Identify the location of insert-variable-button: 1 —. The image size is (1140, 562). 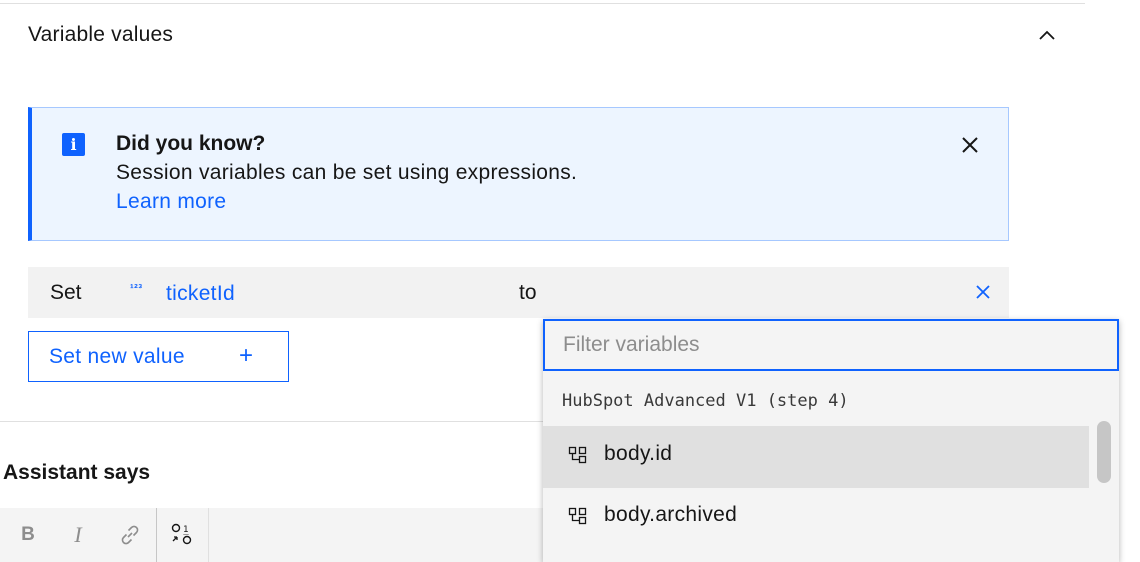
(182, 535).